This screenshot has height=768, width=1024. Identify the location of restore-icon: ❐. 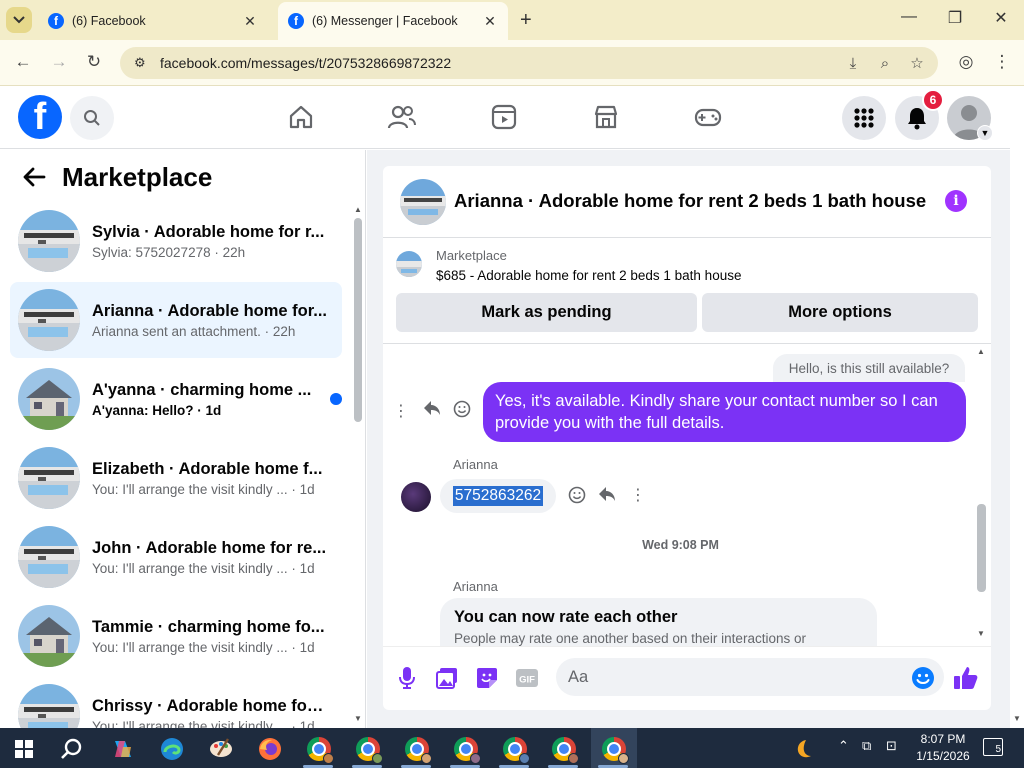
(955, 18).